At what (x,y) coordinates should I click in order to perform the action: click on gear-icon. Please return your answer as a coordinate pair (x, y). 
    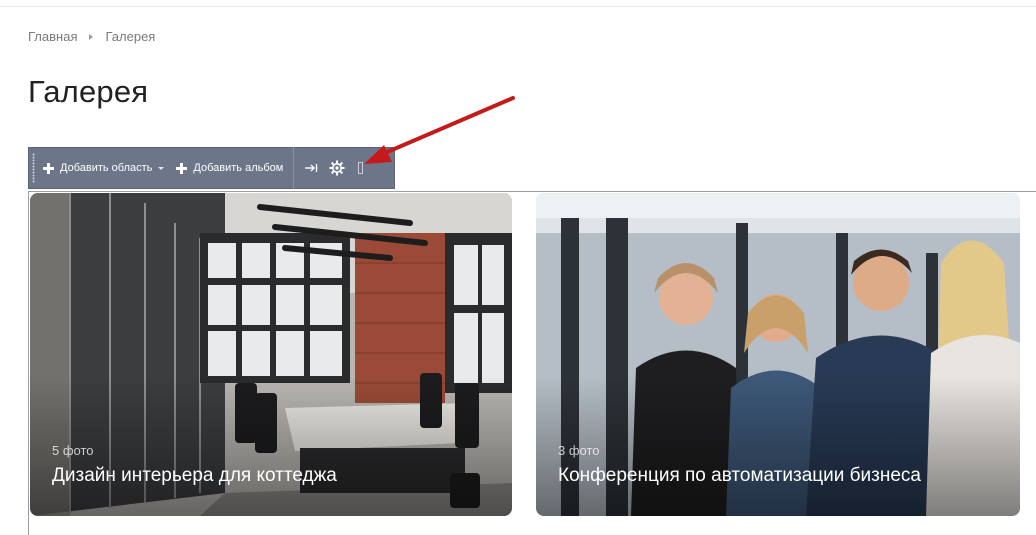
    Looking at the image, I should click on (337, 168).